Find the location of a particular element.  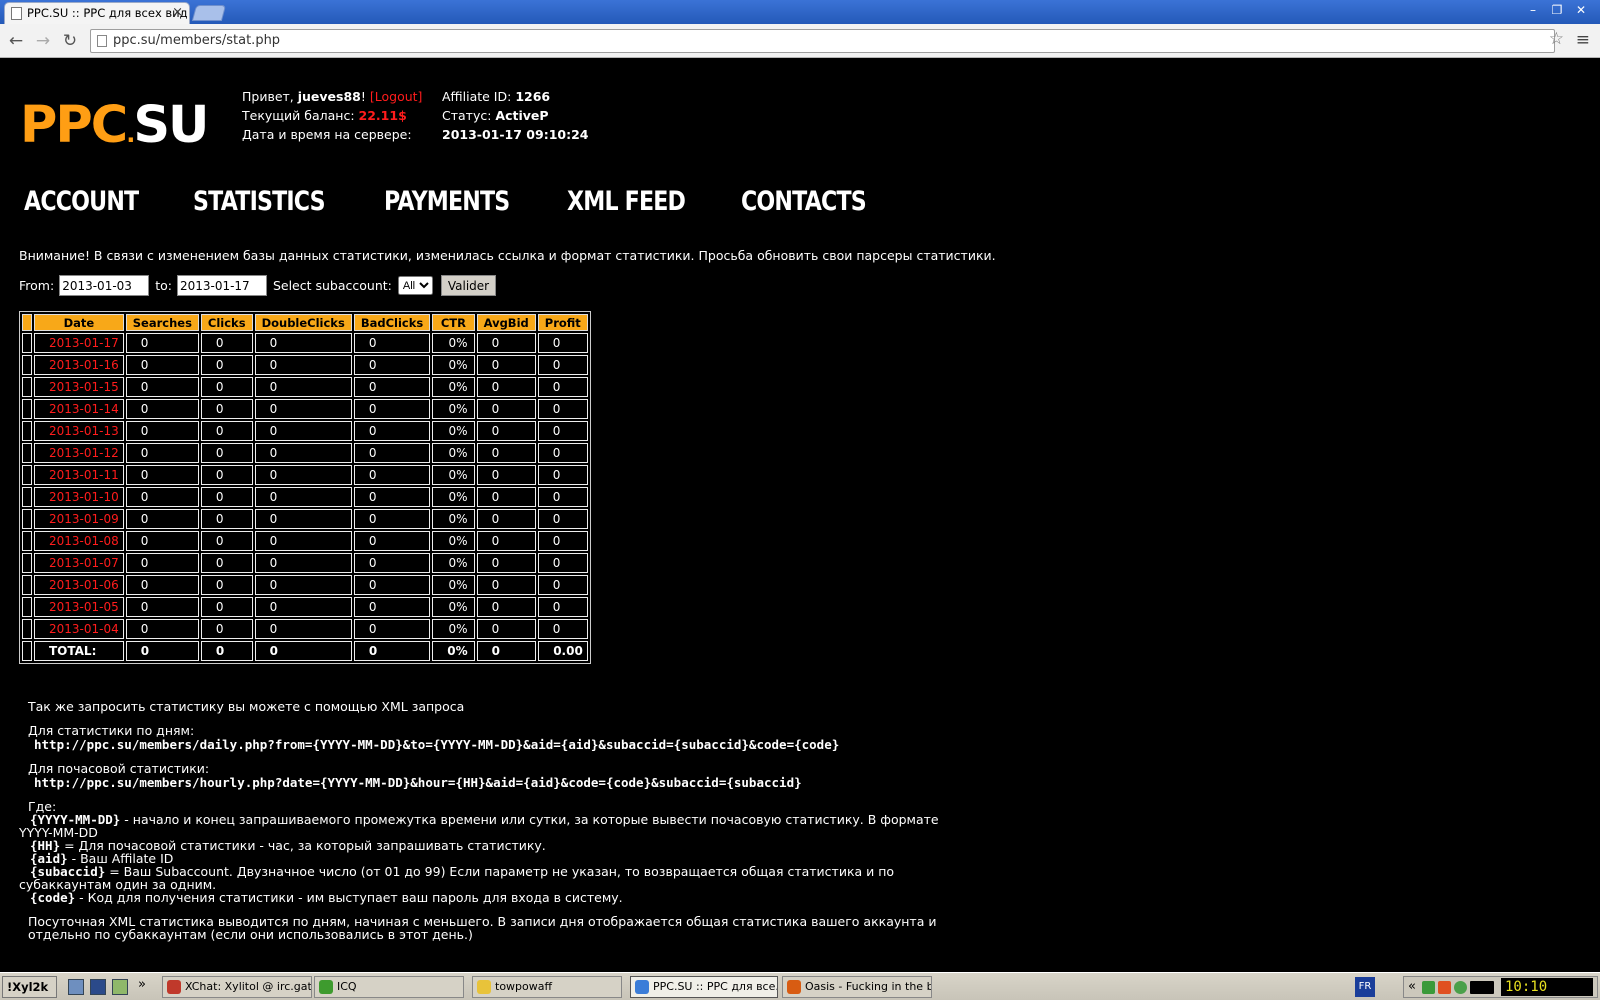

date-link: 2013-01-16 is located at coordinates (79, 365).